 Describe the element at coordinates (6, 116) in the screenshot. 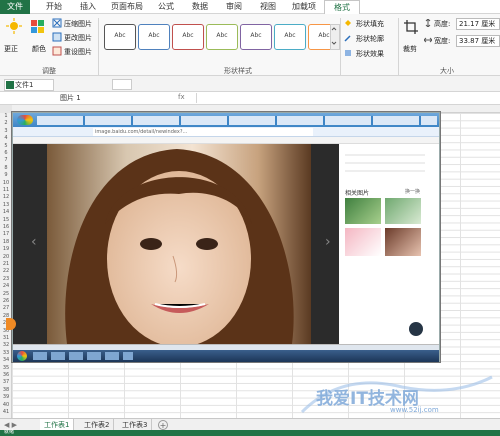

I see `row-number: 1` at that location.